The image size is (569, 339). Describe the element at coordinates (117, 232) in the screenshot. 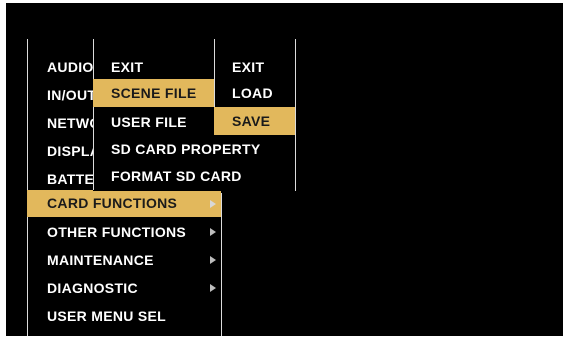

I see `menu-item-label: OTHER FUNCTIONS` at that location.